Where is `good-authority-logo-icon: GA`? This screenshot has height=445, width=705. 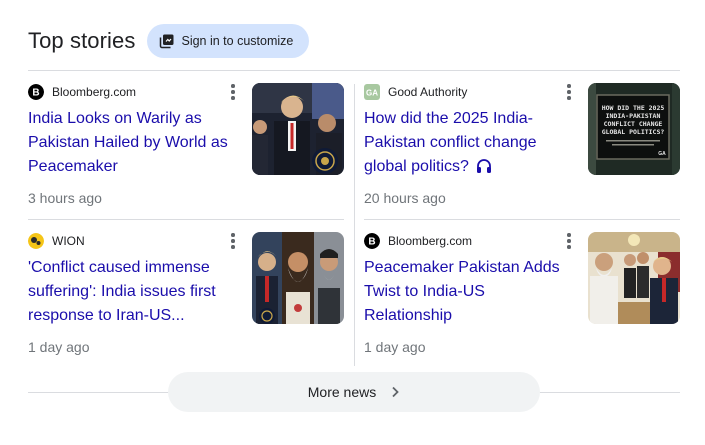
good-authority-logo-icon: GA is located at coordinates (372, 92).